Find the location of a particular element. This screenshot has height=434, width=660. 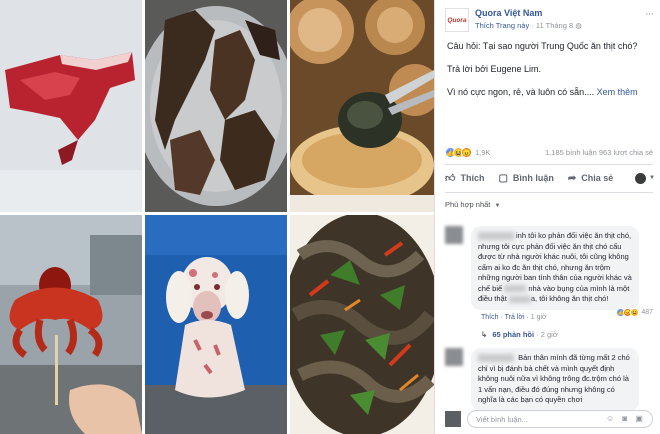

avatar-logo-text: Quora is located at coordinates (457, 20).